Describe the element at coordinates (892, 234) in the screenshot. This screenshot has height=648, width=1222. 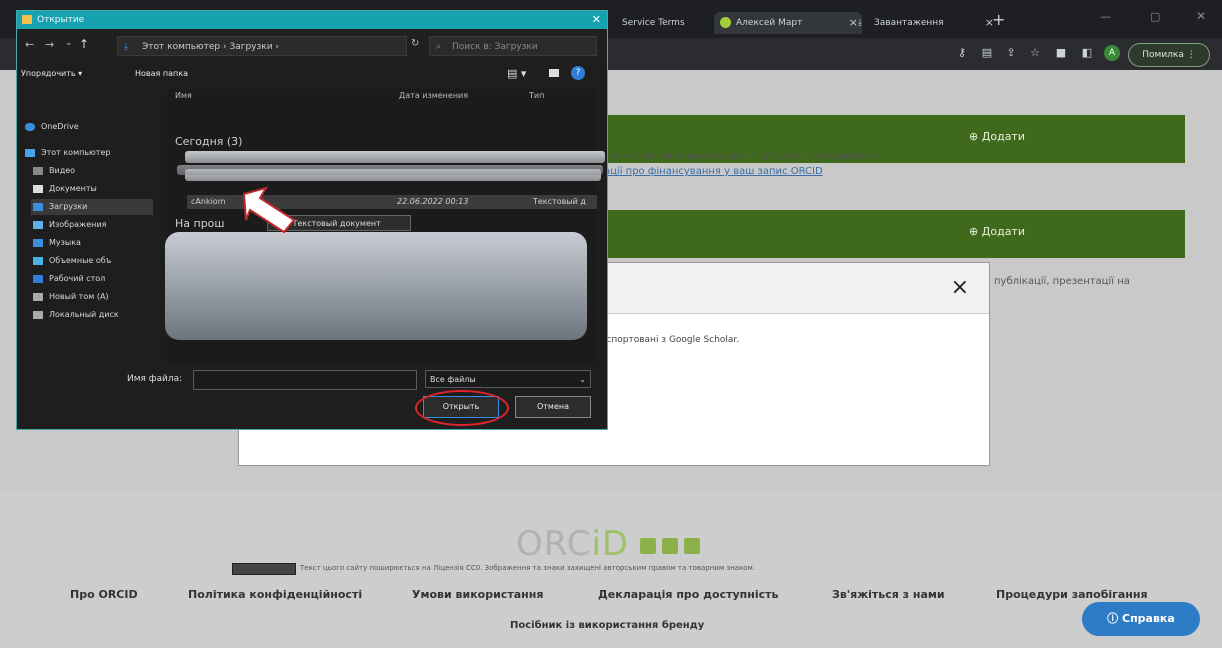
I see `works-section-header: ⊕ Додати` at that location.